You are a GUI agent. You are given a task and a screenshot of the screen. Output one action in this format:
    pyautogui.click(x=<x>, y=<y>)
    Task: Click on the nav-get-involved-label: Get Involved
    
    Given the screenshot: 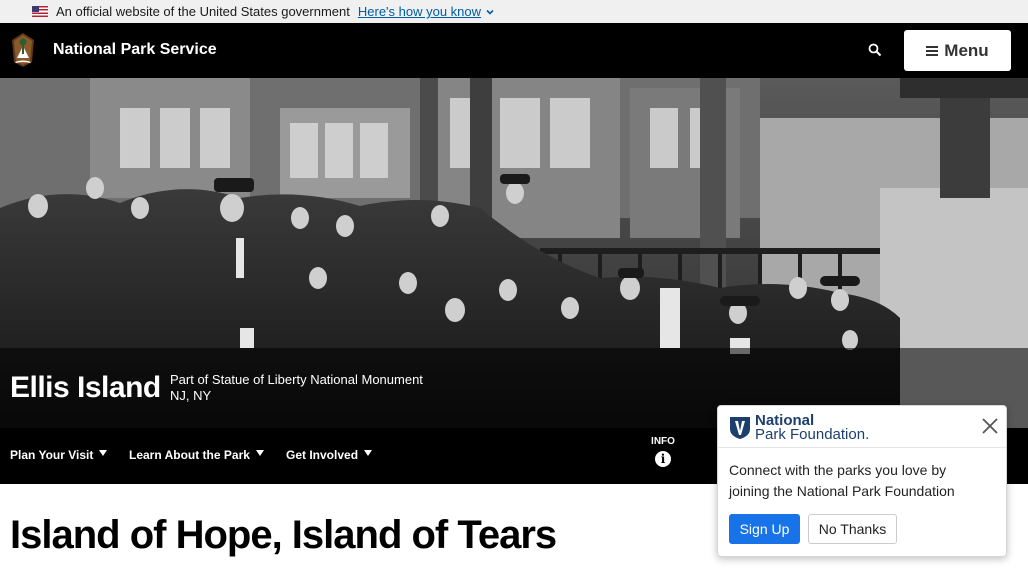 What is the action you would take?
    pyautogui.click(x=322, y=455)
    